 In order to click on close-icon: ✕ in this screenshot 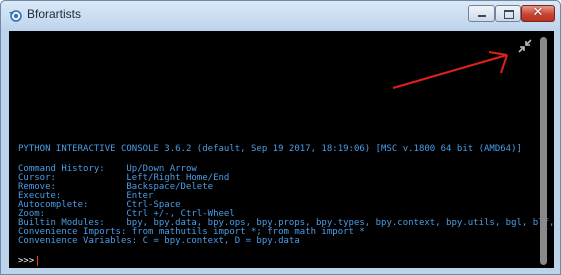, I will do `click(538, 12)`.